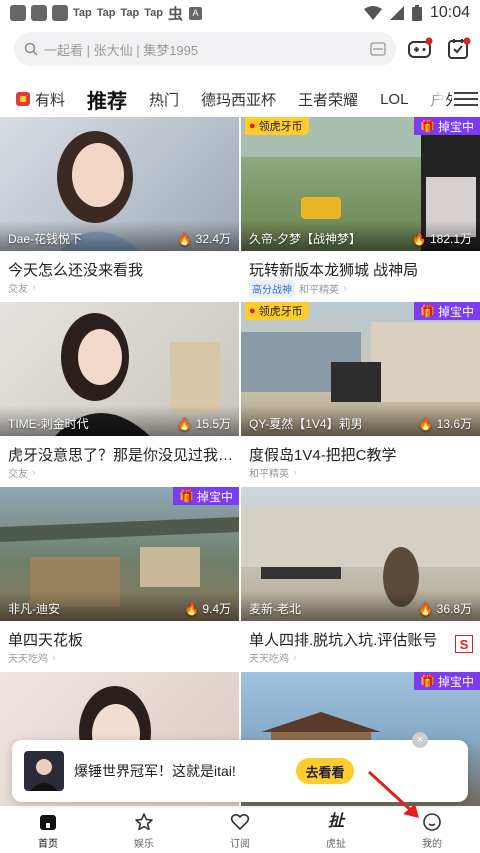 The width and height of the screenshot is (480, 853). I want to click on nav-entertainment: 娱乐, so click(144, 830).